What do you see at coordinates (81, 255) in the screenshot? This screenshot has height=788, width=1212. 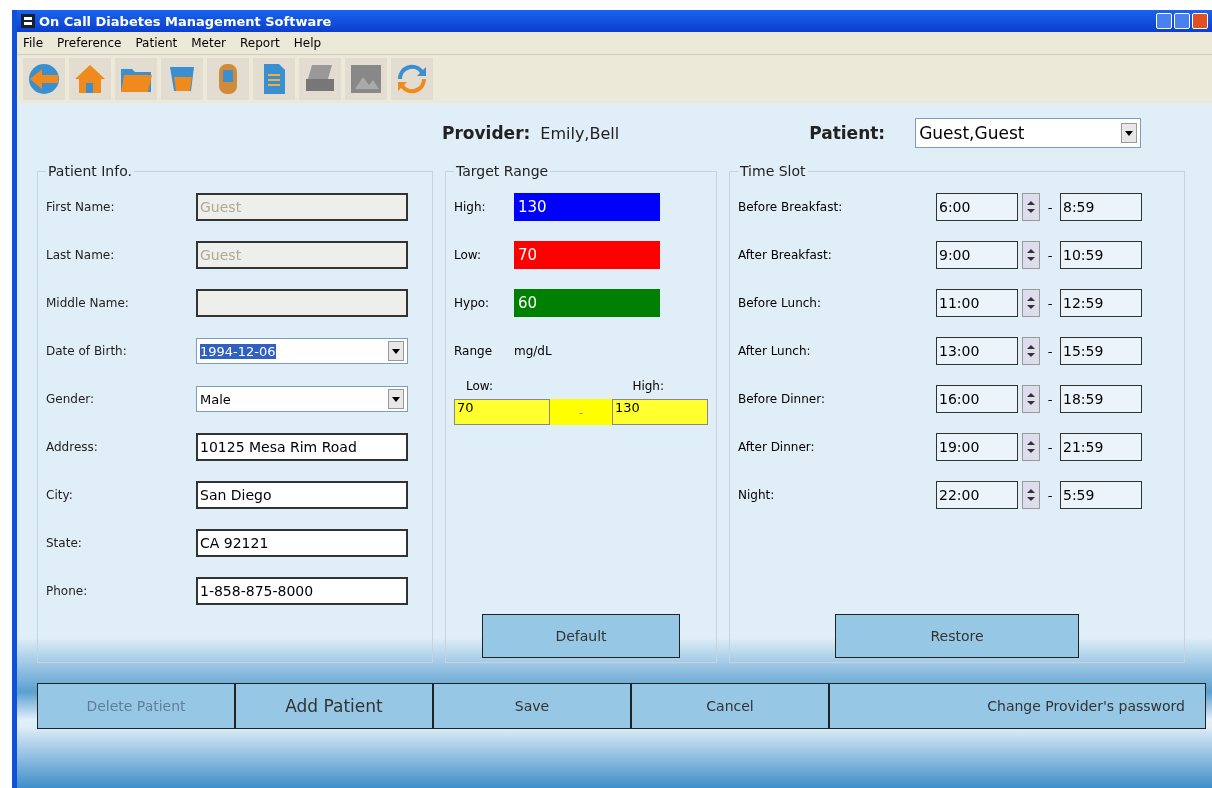 I see `field-label: Last Name:` at bounding box center [81, 255].